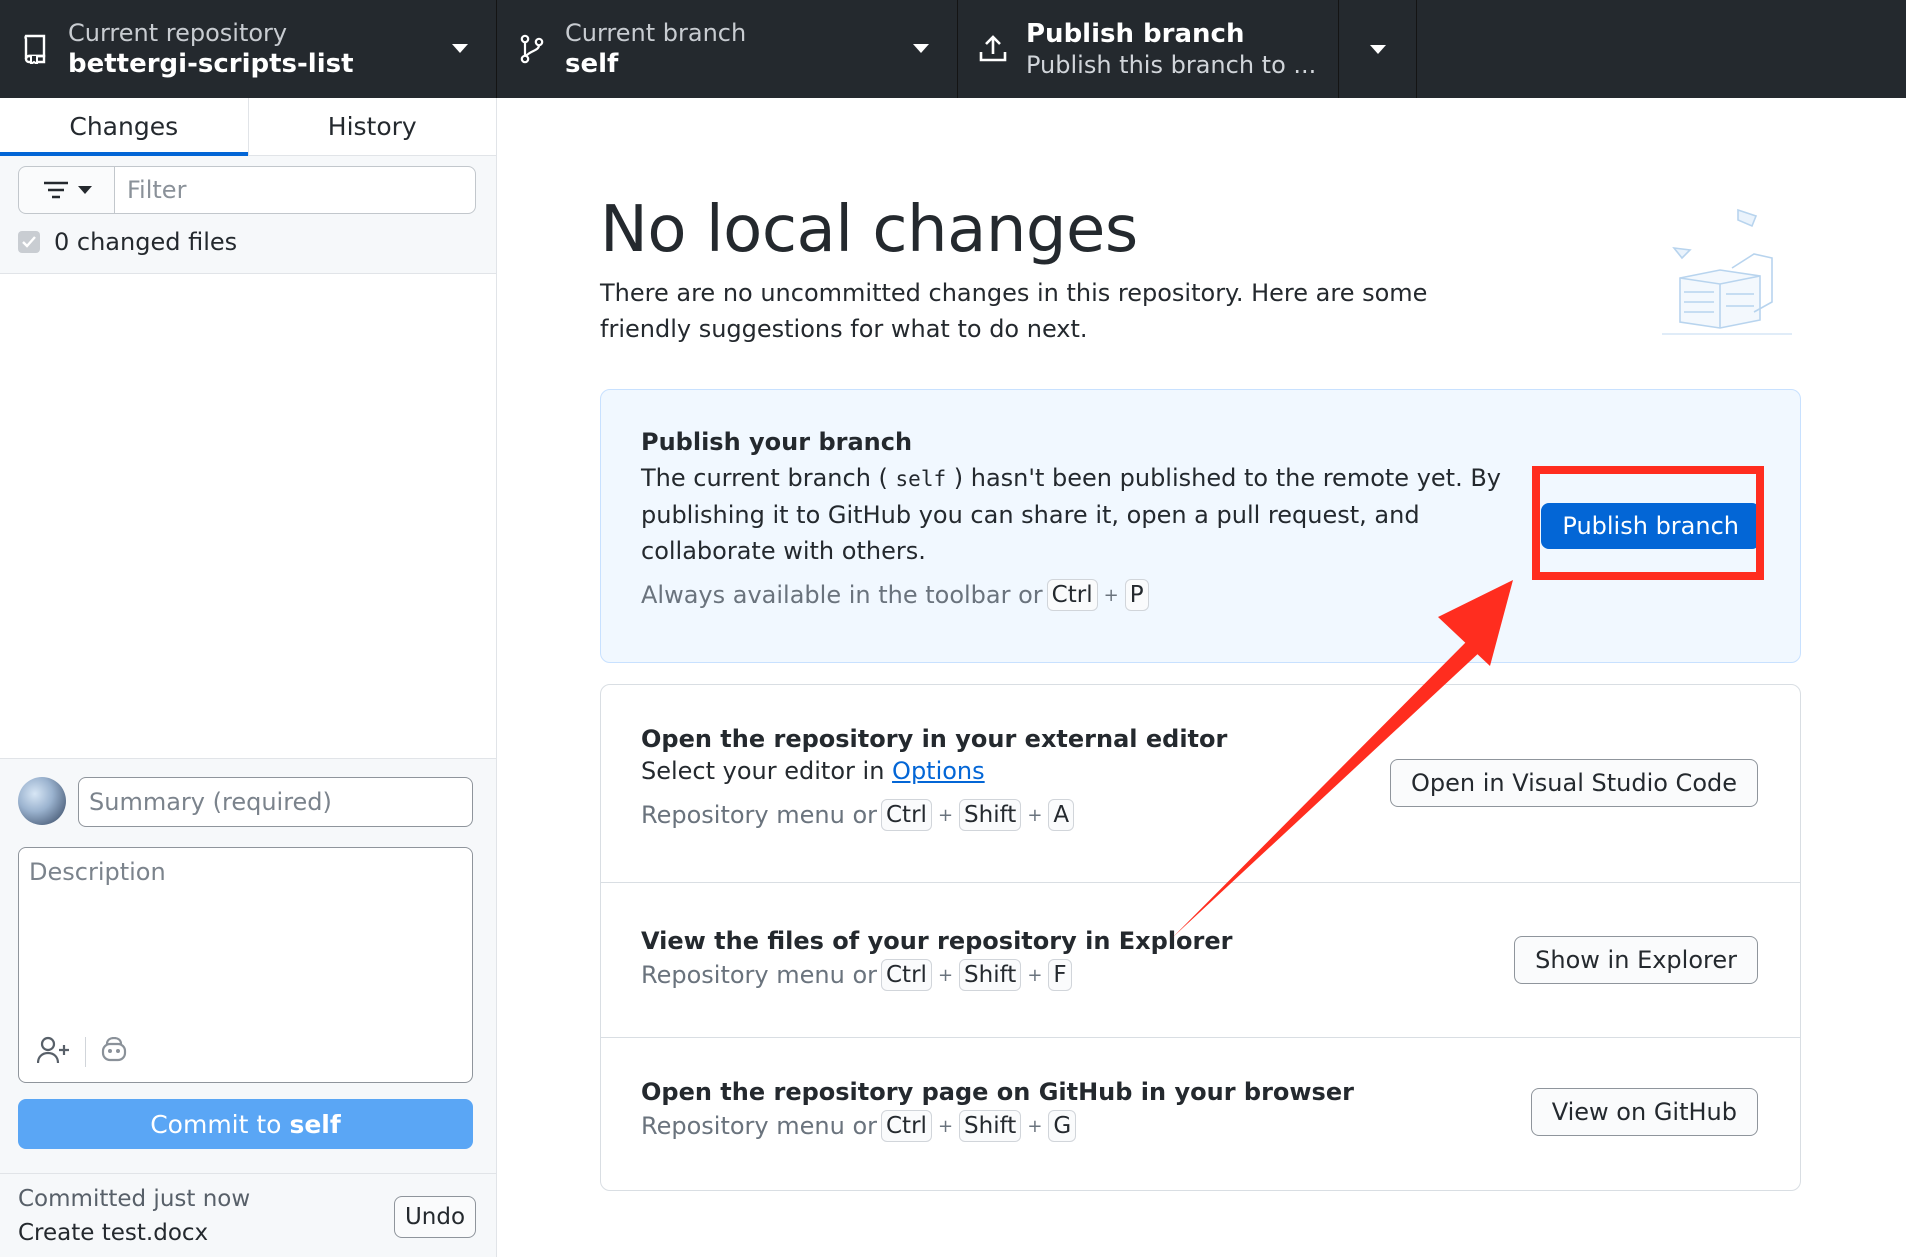 Image resolution: width=1906 pixels, height=1257 pixels. I want to click on page-title: No local changes, so click(869, 230).